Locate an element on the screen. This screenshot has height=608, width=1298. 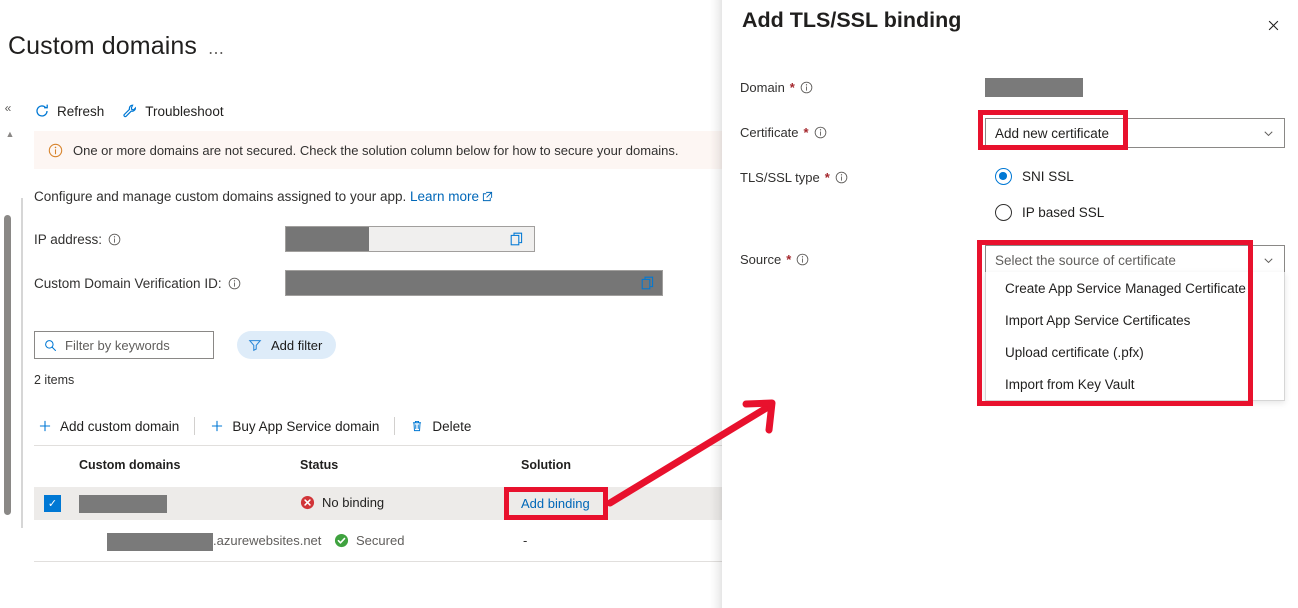
close-icon is located at coordinates (1273, 25).